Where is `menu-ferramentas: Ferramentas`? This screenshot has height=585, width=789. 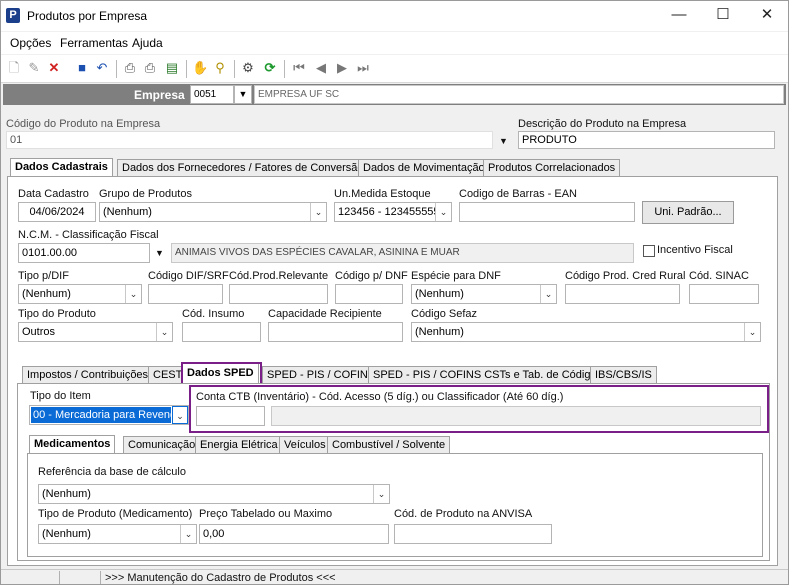 menu-ferramentas: Ferramentas is located at coordinates (94, 43).